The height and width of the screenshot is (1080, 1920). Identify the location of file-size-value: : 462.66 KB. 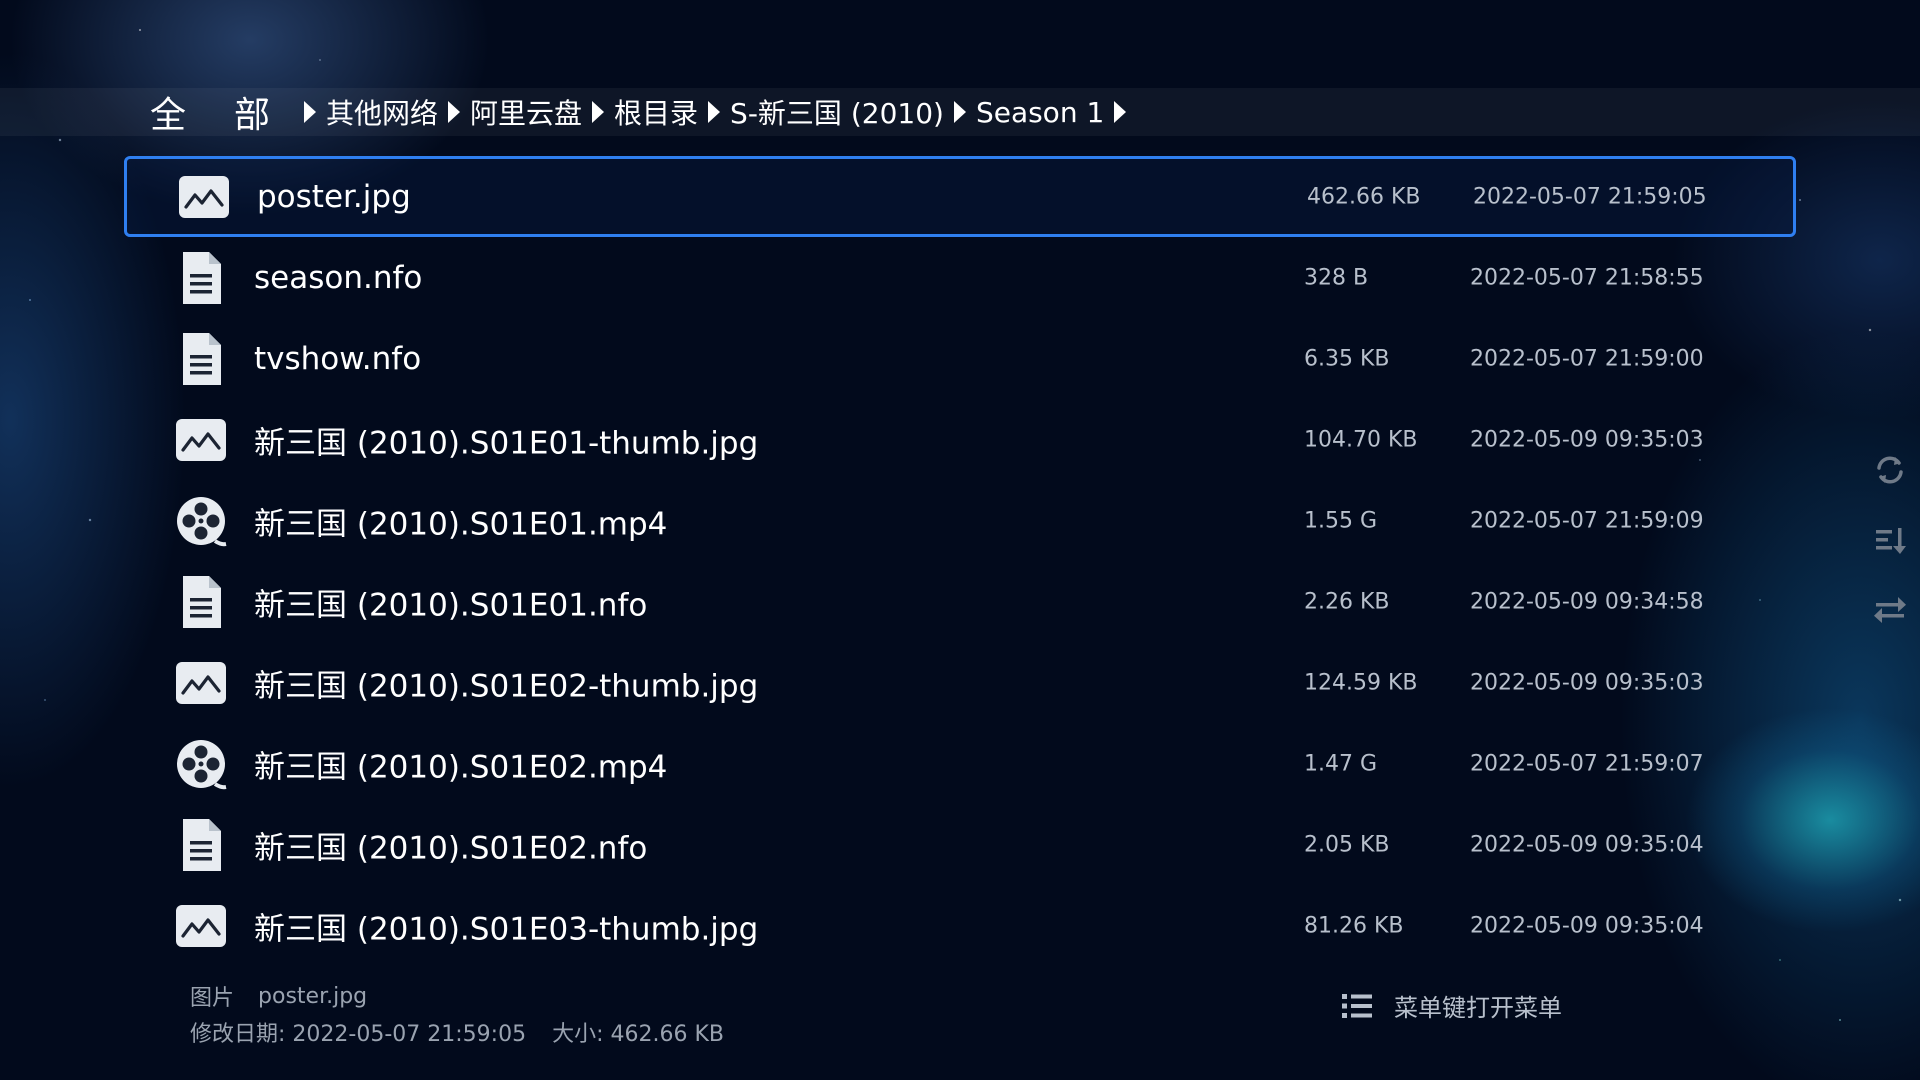
(660, 1034).